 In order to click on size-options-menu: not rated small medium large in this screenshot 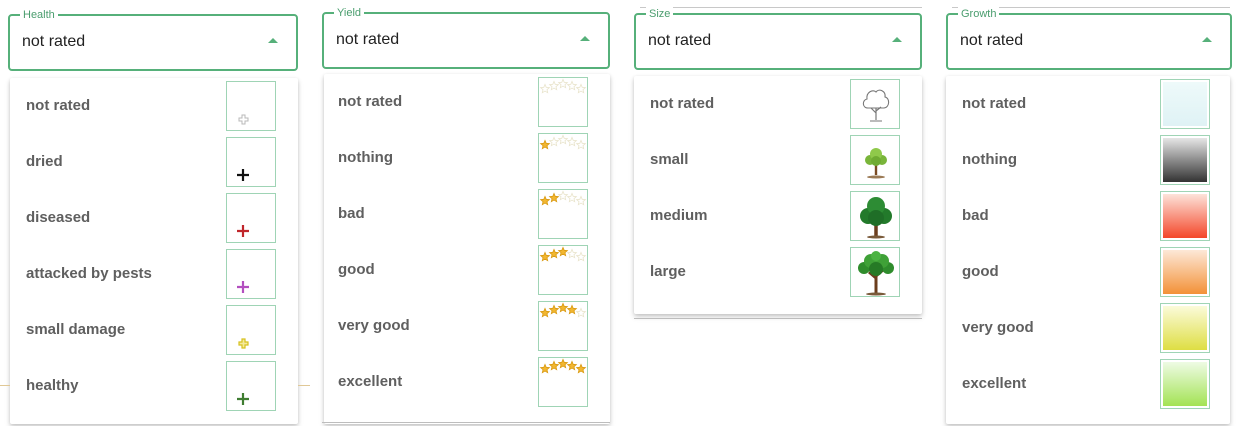, I will do `click(778, 195)`.